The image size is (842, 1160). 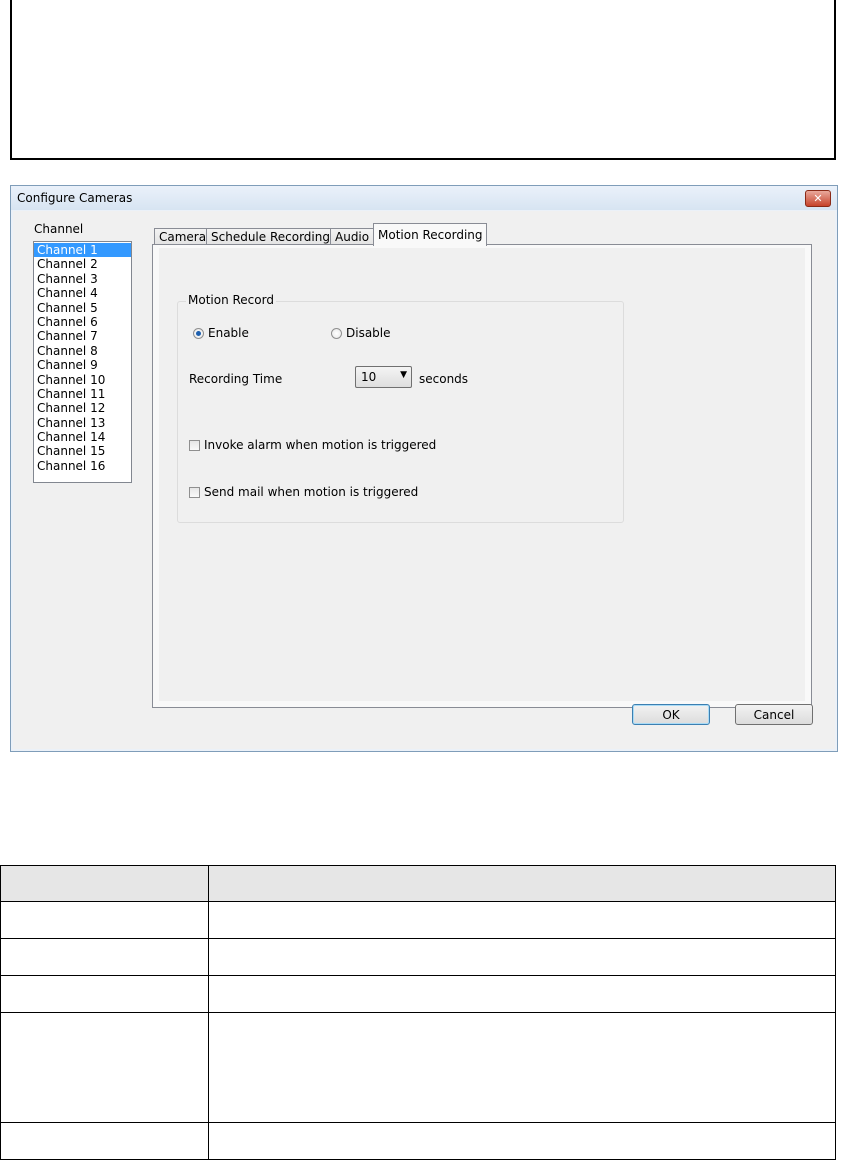 I want to click on tab-label: Schedule Recording, so click(x=270, y=237).